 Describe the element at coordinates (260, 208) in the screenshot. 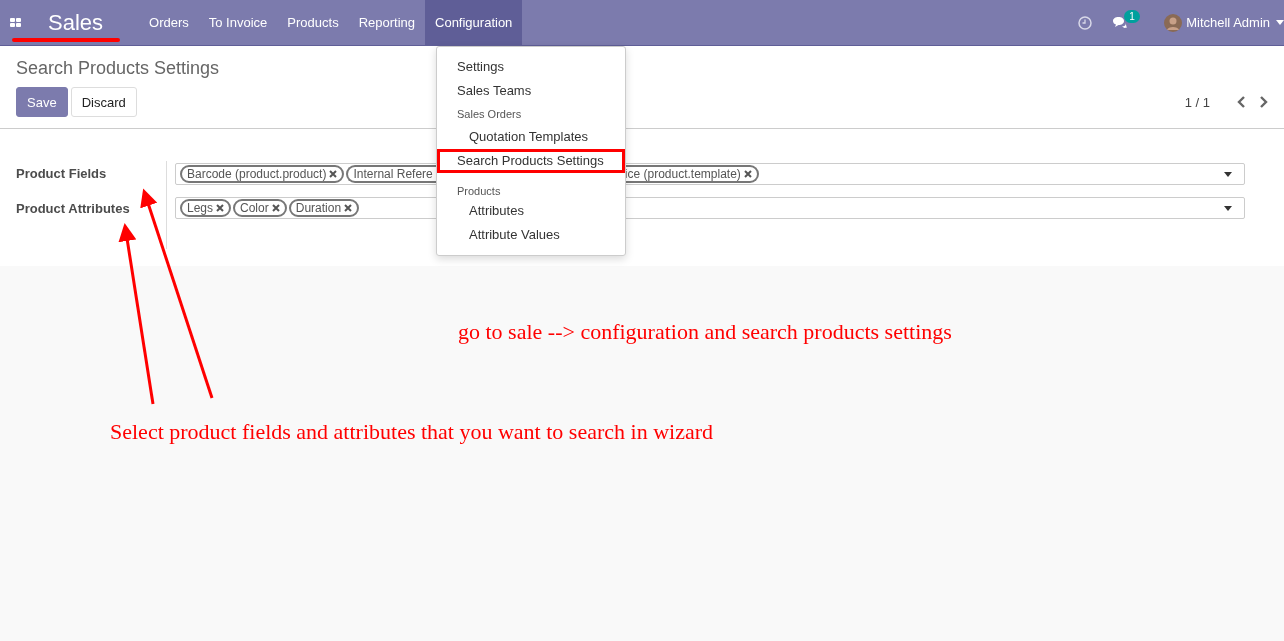

I see `tag: Color` at that location.